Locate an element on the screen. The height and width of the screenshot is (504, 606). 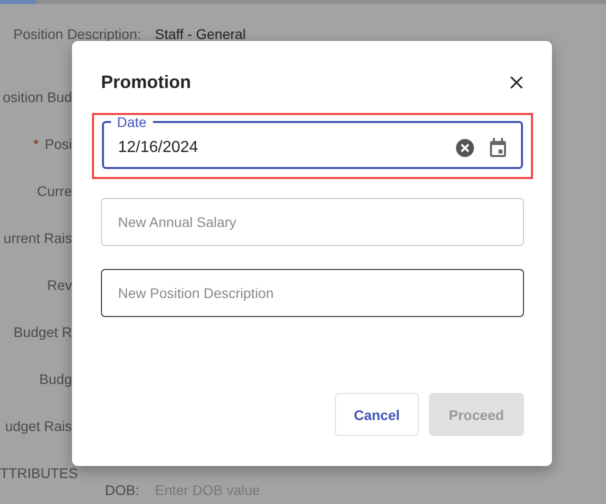
form-label: DOB: is located at coordinates (122, 490).